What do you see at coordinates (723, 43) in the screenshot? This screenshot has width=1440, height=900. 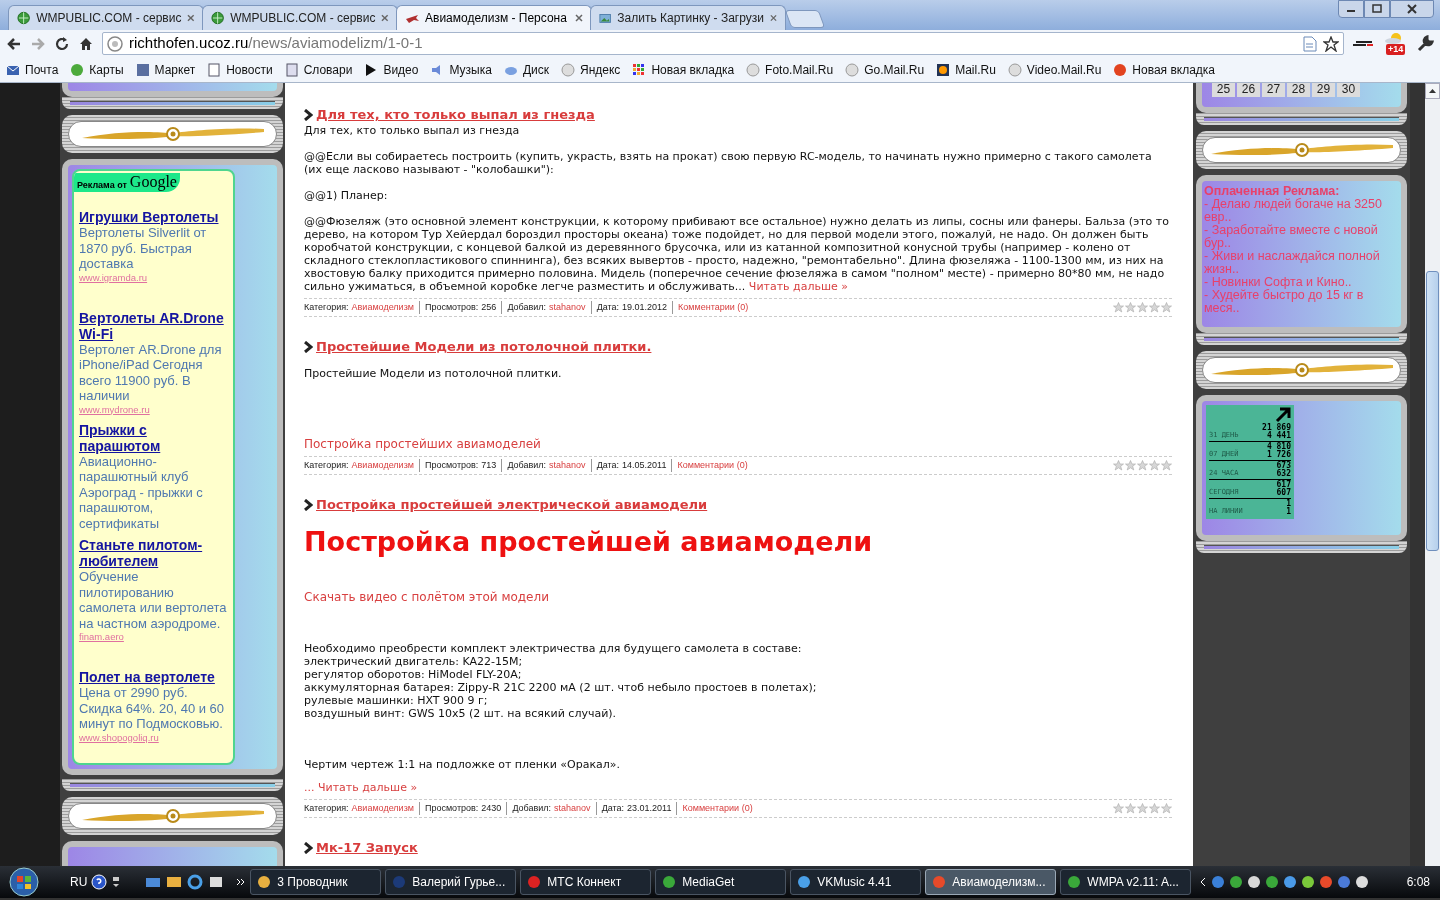 I see `address-bar: richthofen.ucoz.ru/news/aviamodelizm/1-0-1` at bounding box center [723, 43].